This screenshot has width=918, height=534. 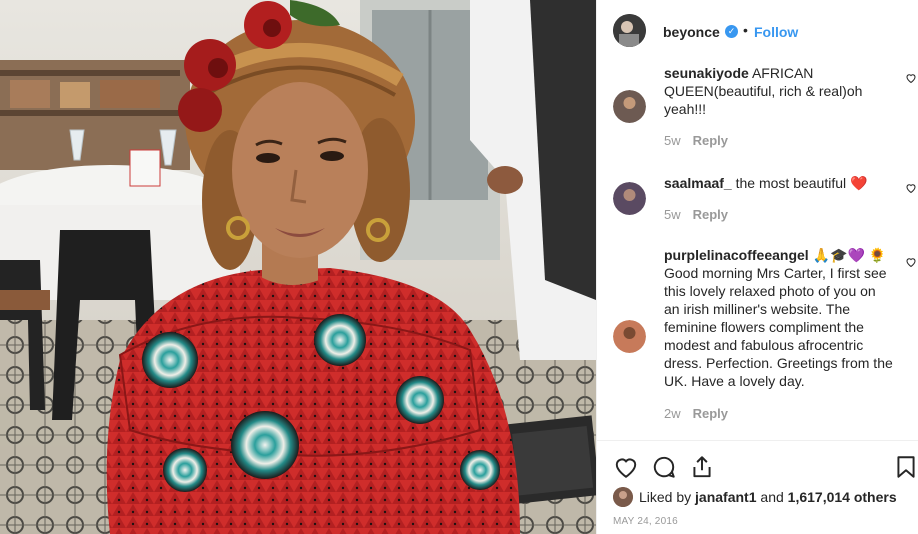 I want to click on likes-middle: and, so click(x=772, y=497).